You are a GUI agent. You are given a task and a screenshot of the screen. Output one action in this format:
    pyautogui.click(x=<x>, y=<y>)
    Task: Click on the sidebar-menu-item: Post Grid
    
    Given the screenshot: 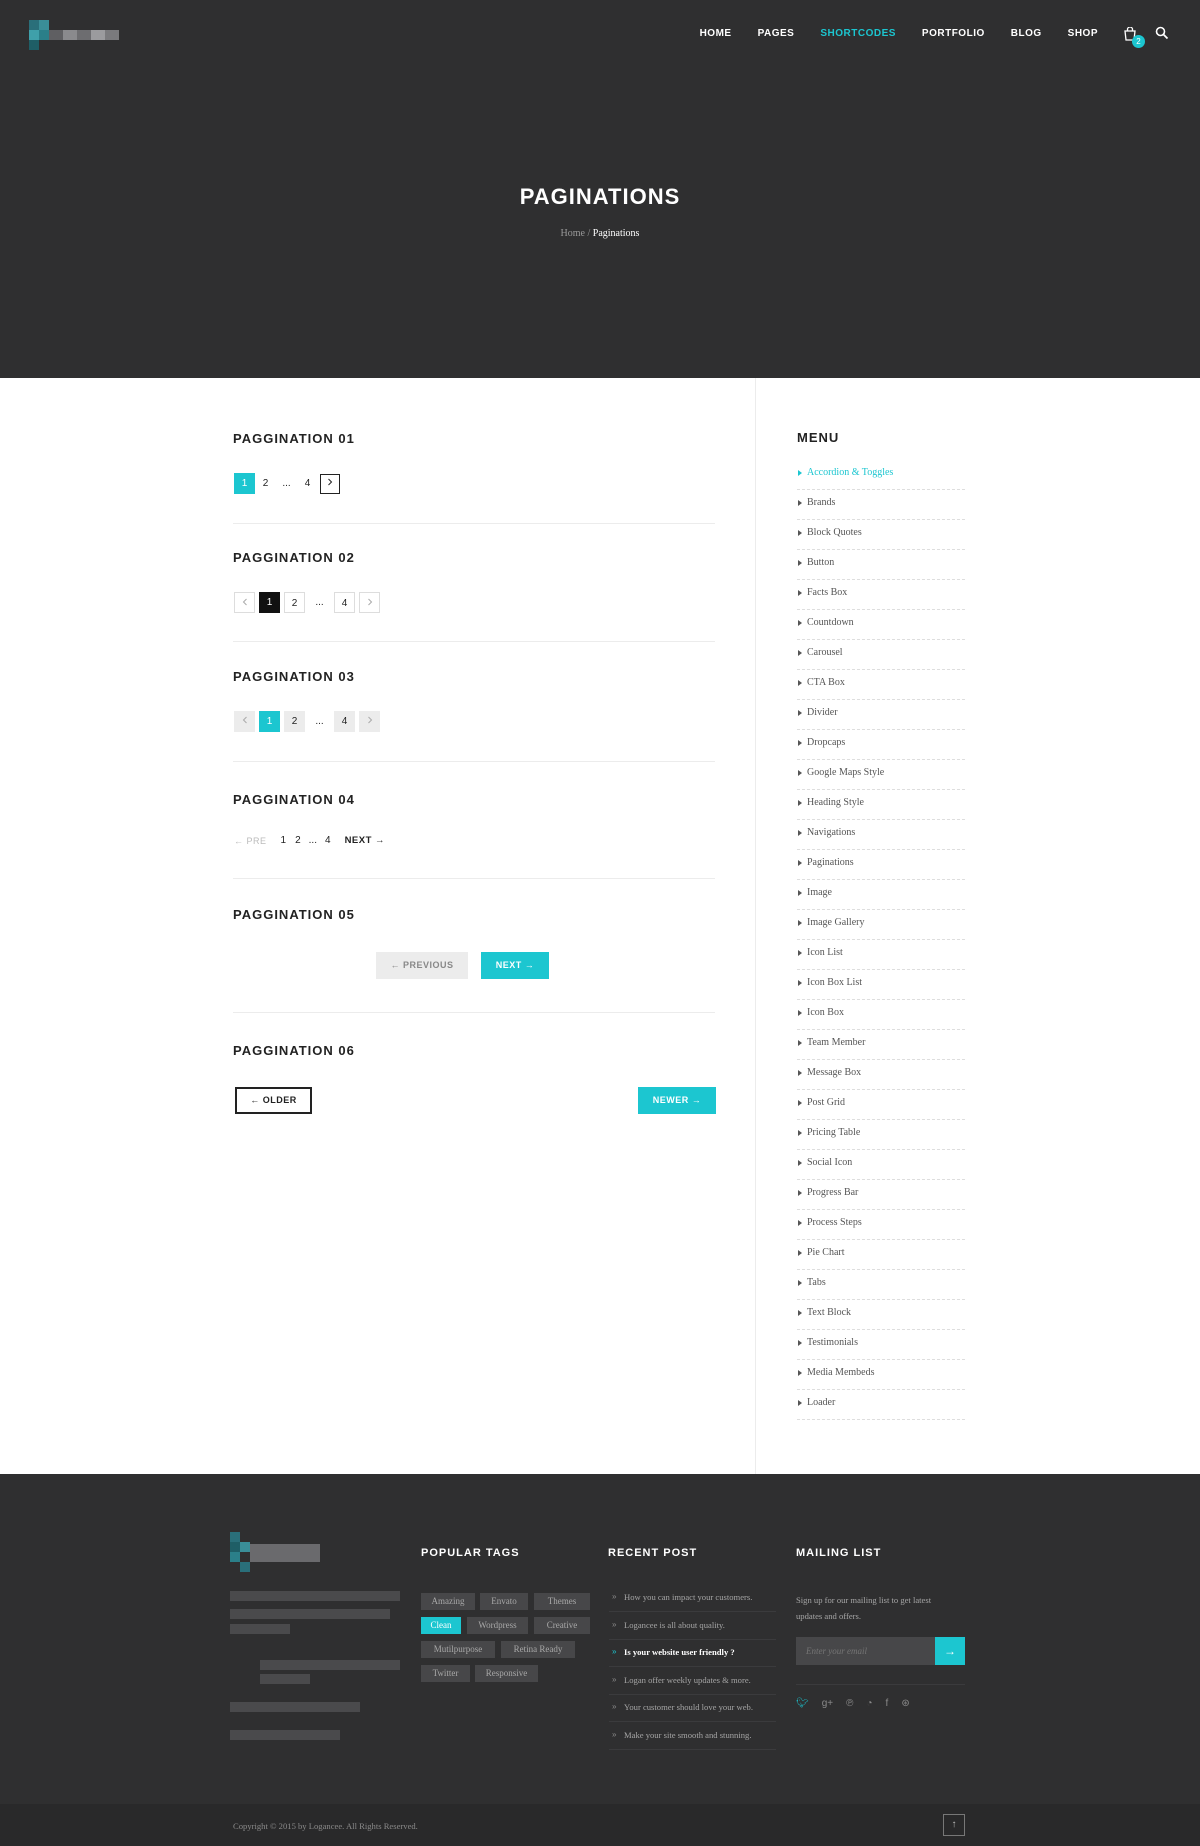 What is the action you would take?
    pyautogui.click(x=881, y=1105)
    